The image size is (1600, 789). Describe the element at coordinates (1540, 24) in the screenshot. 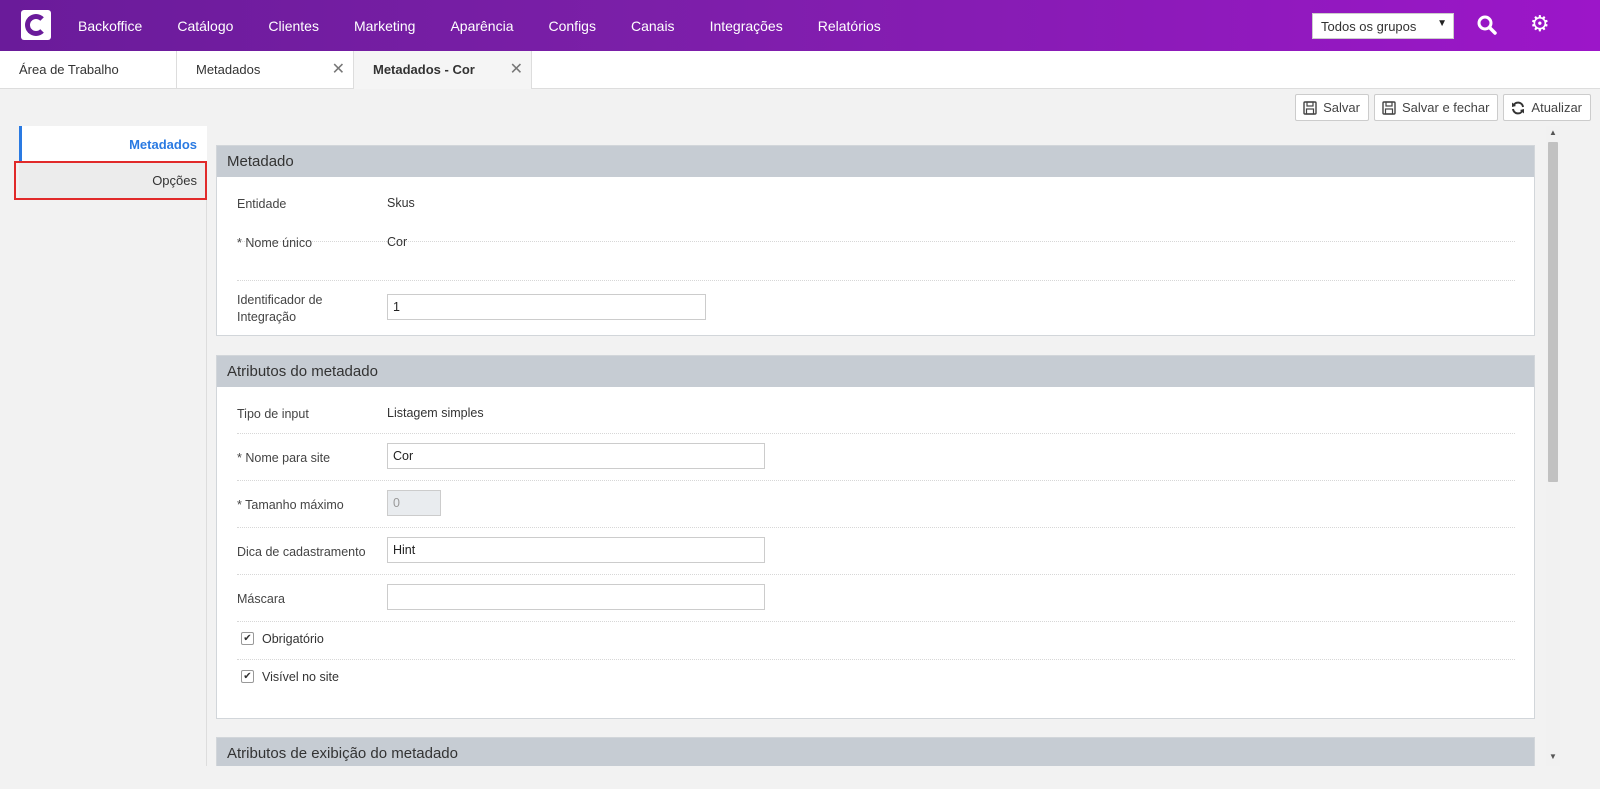

I see `gear-icon: ⚙` at that location.